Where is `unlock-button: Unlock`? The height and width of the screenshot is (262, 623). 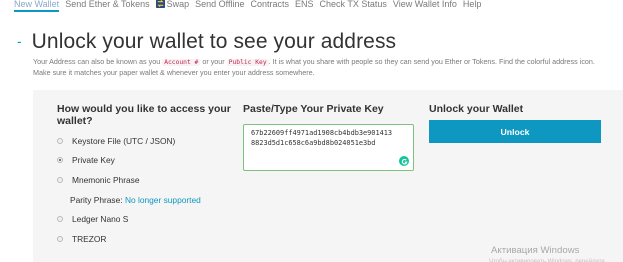 unlock-button: Unlock is located at coordinates (515, 131).